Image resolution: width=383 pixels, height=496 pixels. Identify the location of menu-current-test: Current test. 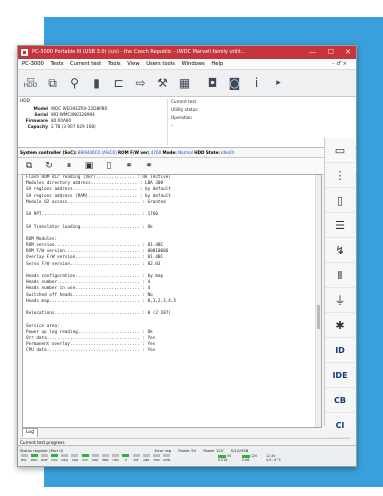
(85, 64).